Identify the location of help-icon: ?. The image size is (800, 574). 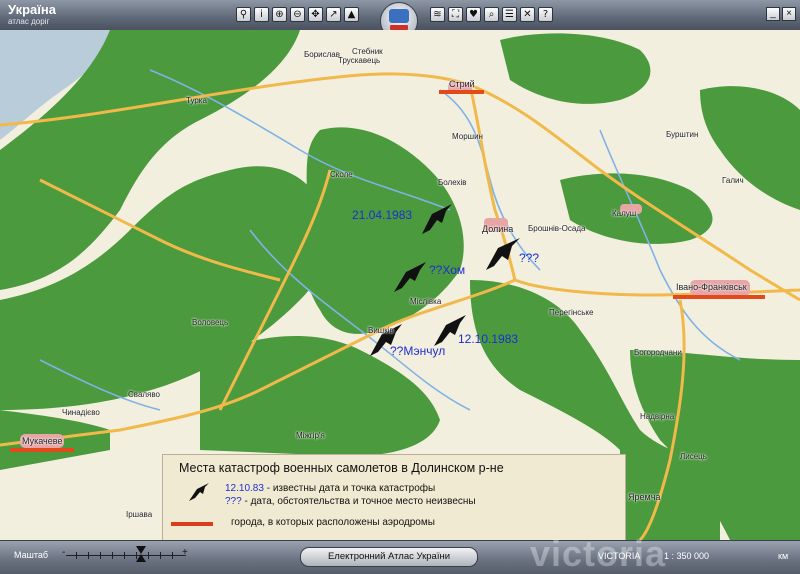
(545, 14).